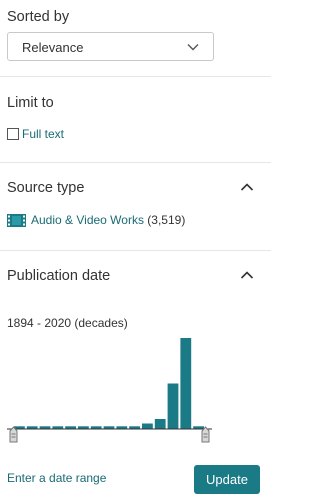 Image resolution: width=320 pixels, height=500 pixels. I want to click on source-type-count: (3,519), so click(166, 220).